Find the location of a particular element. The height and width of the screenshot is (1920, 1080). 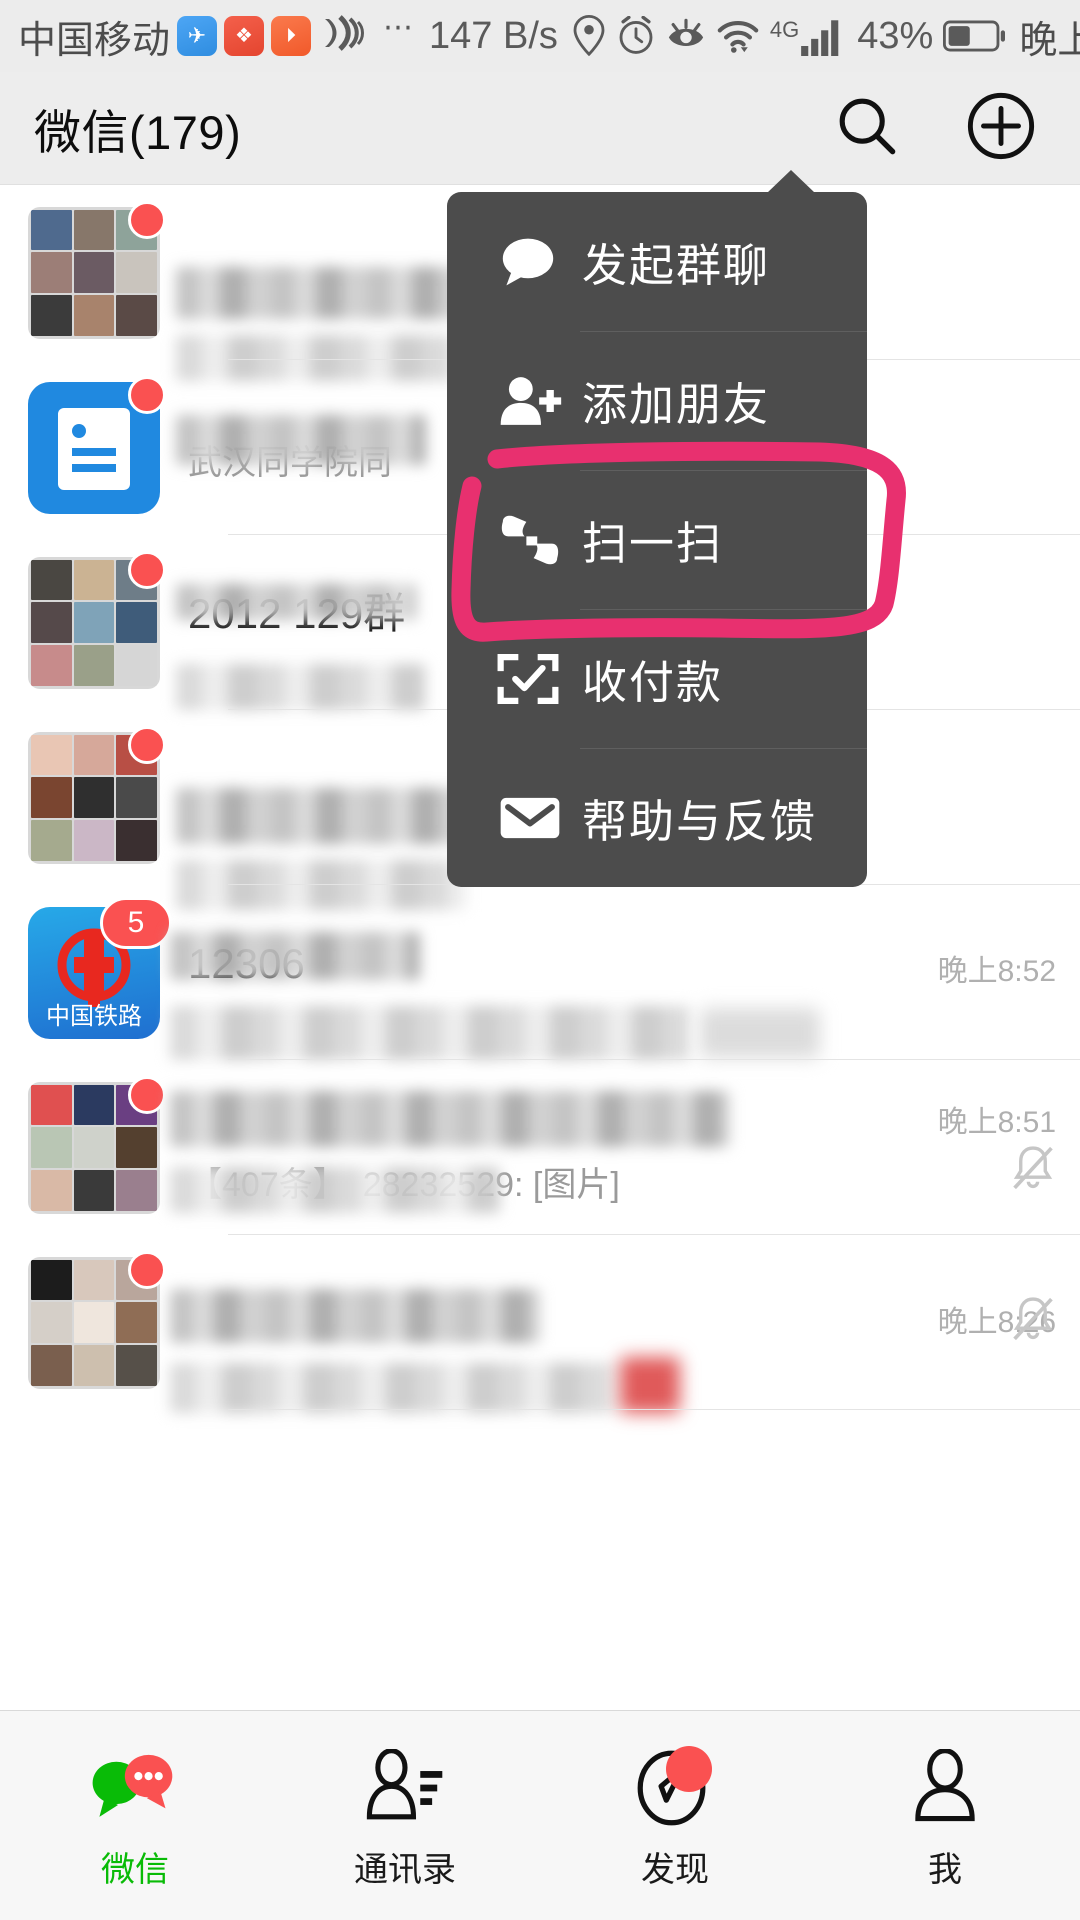

search-icon is located at coordinates (867, 128).